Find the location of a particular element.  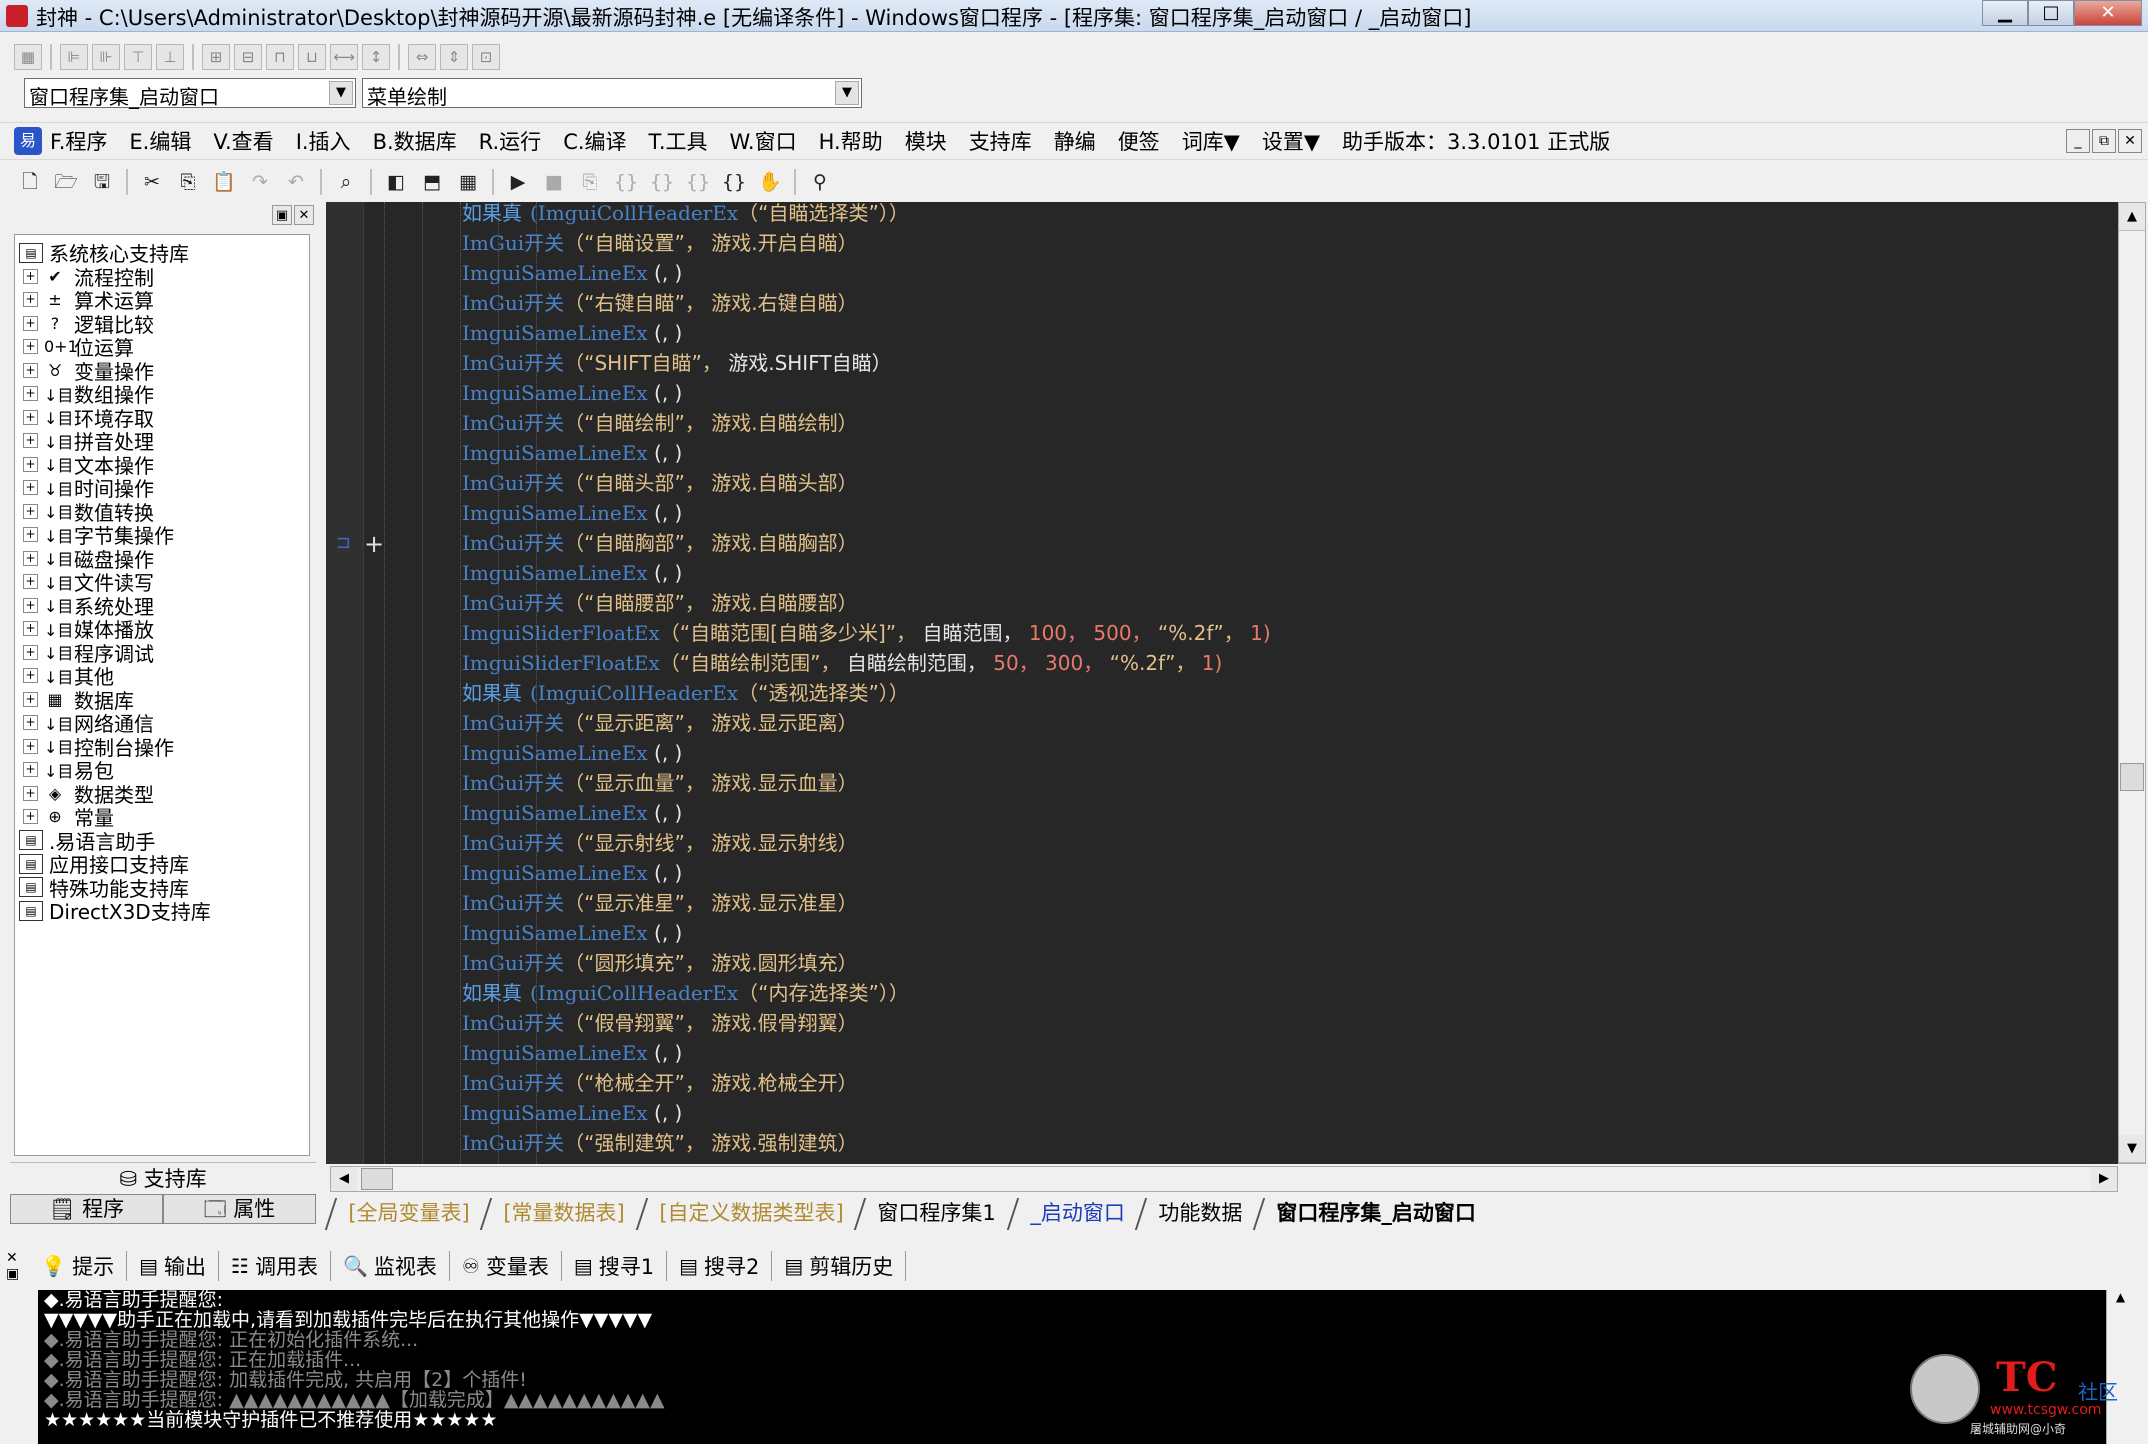

code-line: ImGui开关（“假骨翔翼”， 游戏.假骨翔翼） is located at coordinates (660, 1023).